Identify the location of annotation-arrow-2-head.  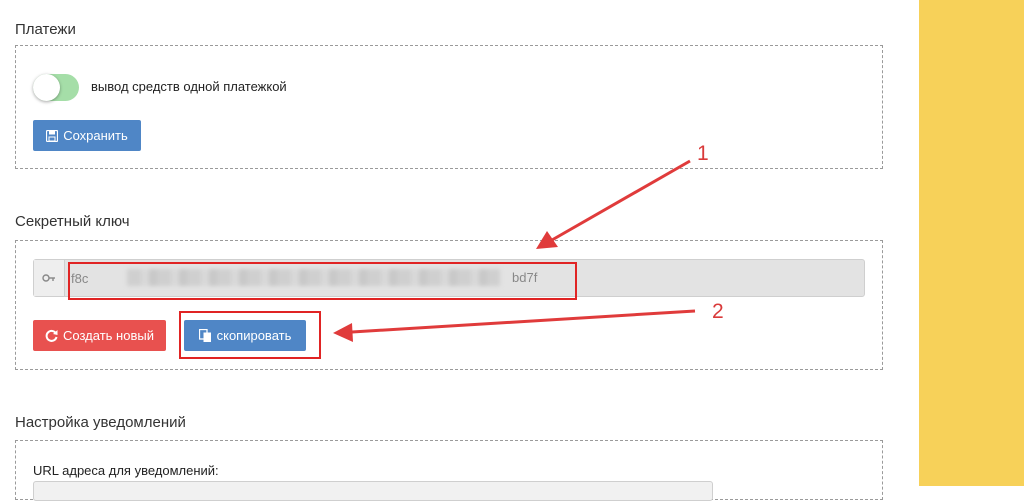
(343, 332).